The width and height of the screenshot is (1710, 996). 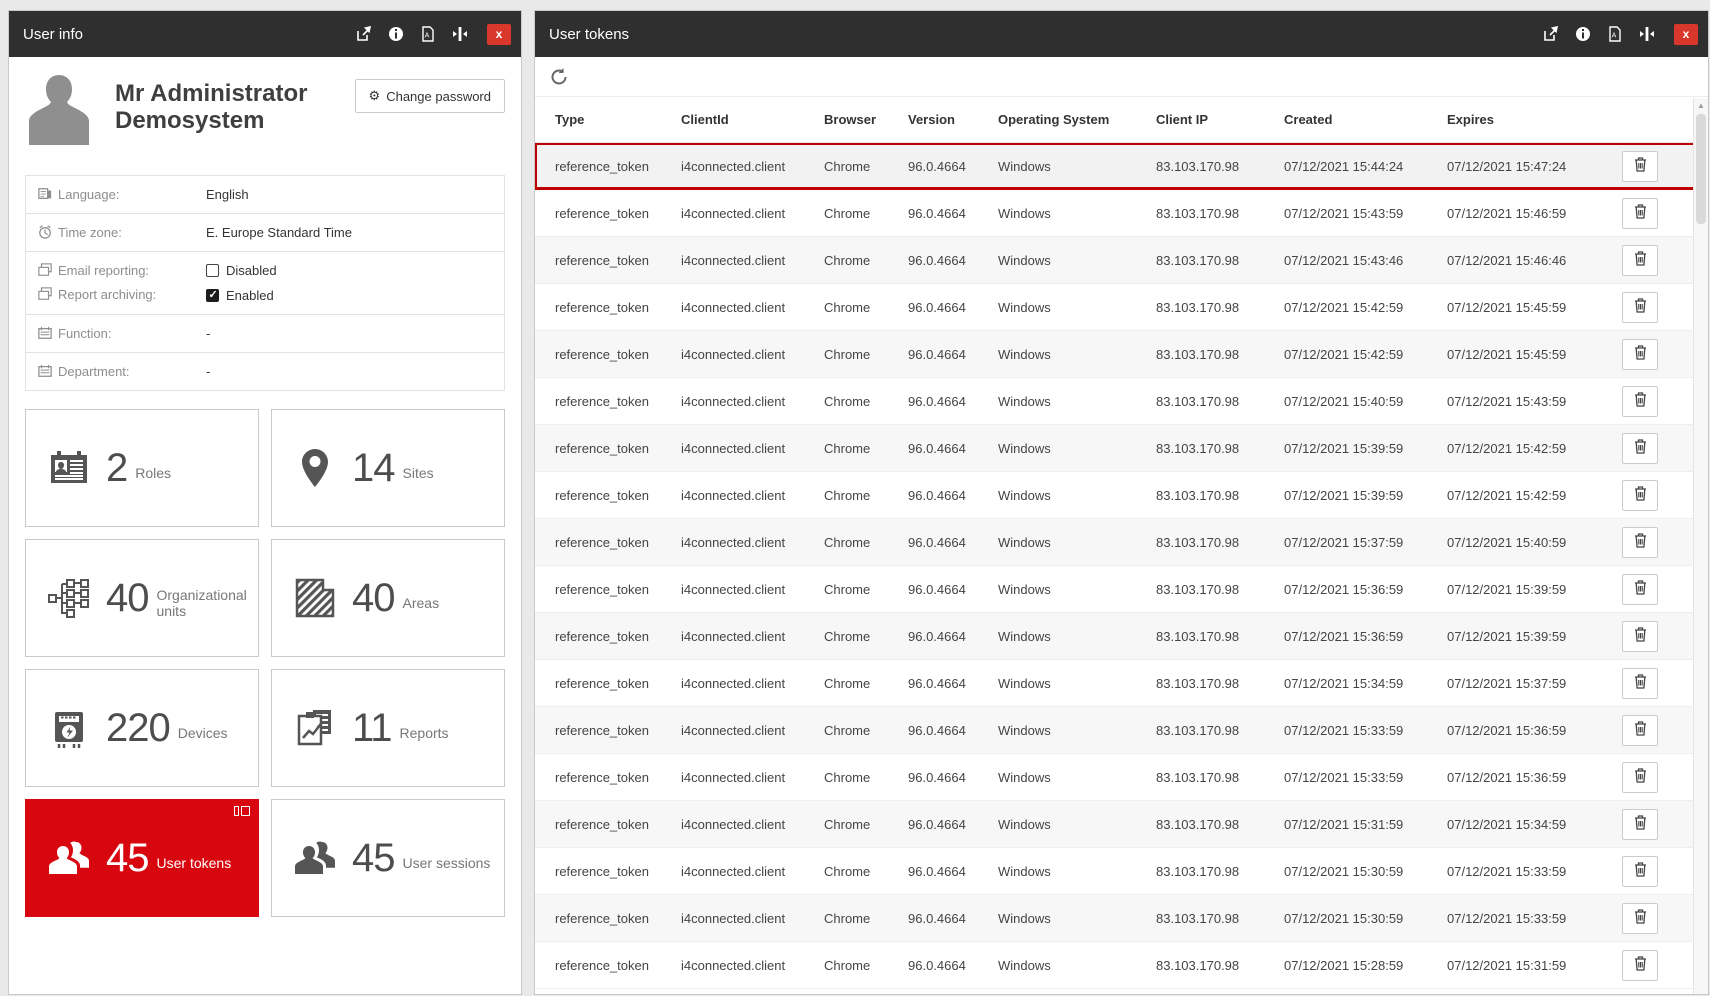 What do you see at coordinates (242, 811) in the screenshot?
I see `split-view-icon` at bounding box center [242, 811].